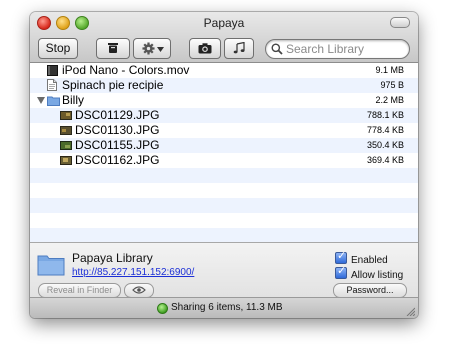 The image size is (450, 358). I want to click on enabled-label: Enabled, so click(369, 260).